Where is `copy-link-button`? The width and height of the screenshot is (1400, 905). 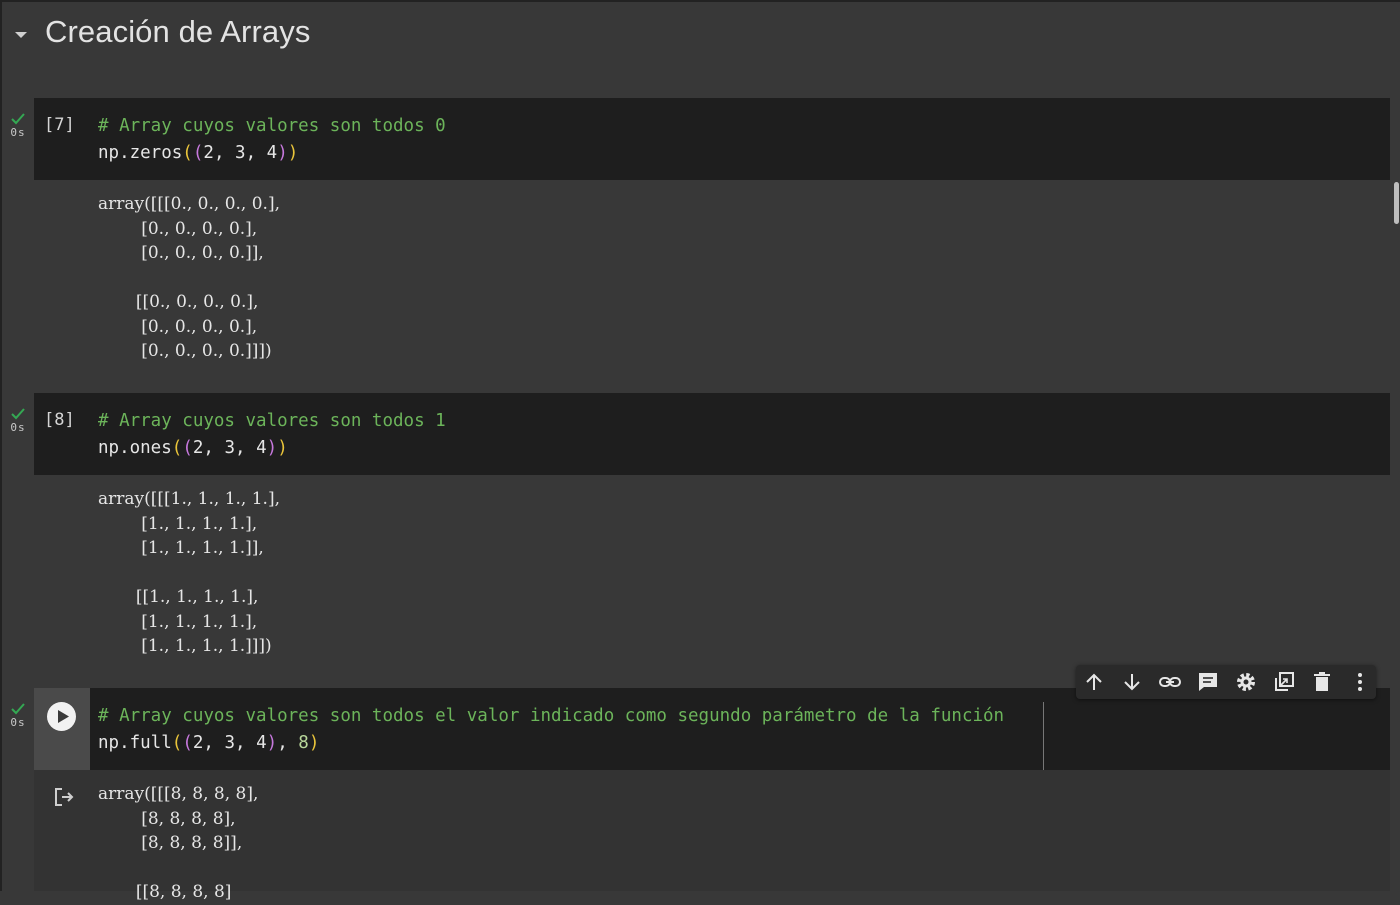 copy-link-button is located at coordinates (1170, 682).